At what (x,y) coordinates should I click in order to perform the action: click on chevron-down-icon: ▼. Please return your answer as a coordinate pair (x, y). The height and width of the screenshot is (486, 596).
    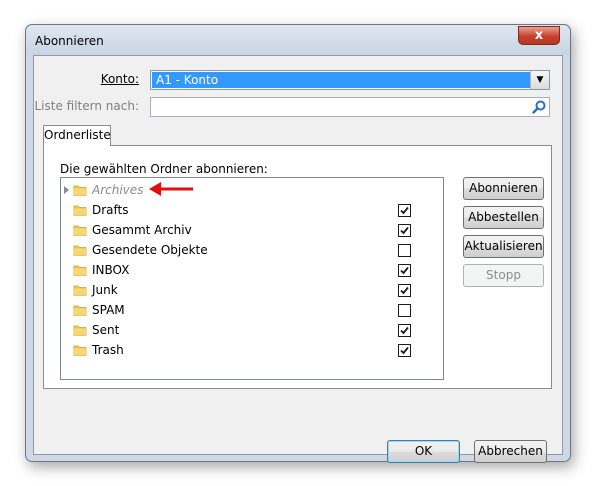
    Looking at the image, I should click on (539, 80).